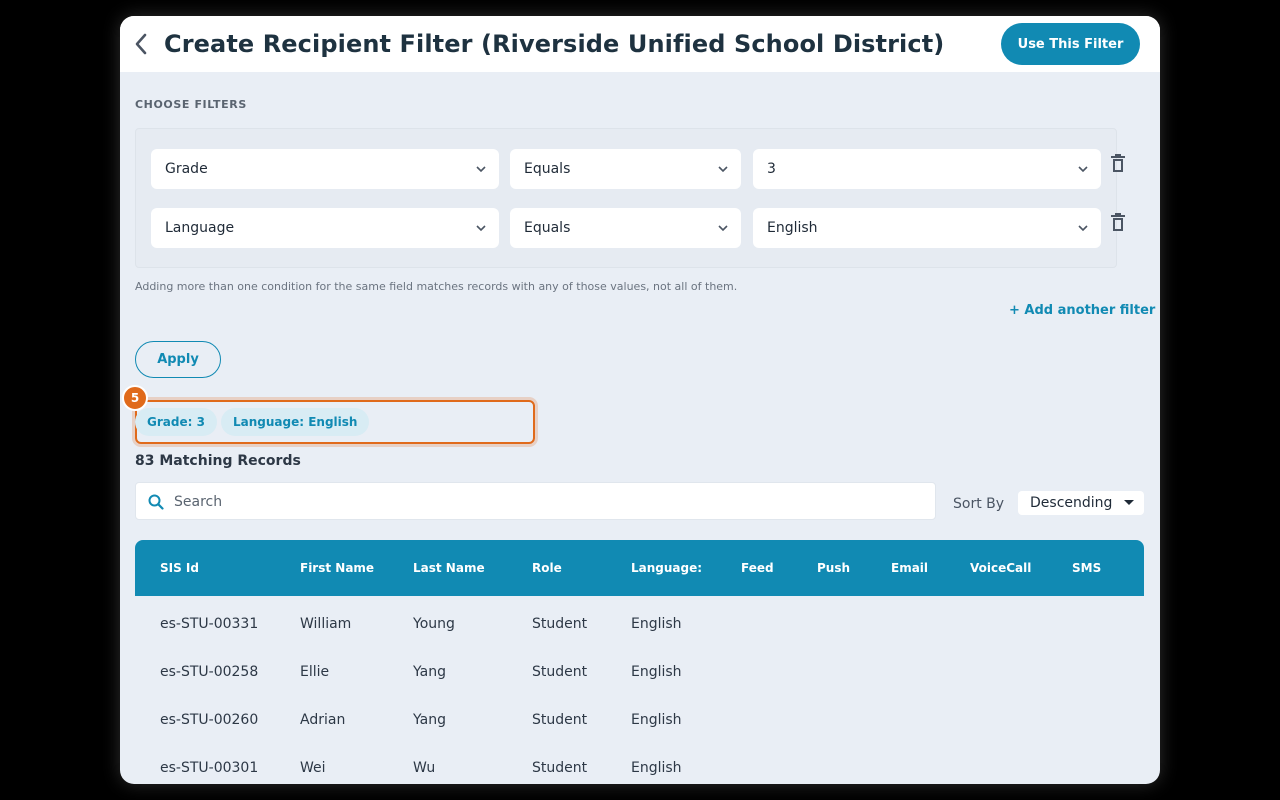  Describe the element at coordinates (295, 422) in the screenshot. I see `filter-chip: Language: English` at that location.